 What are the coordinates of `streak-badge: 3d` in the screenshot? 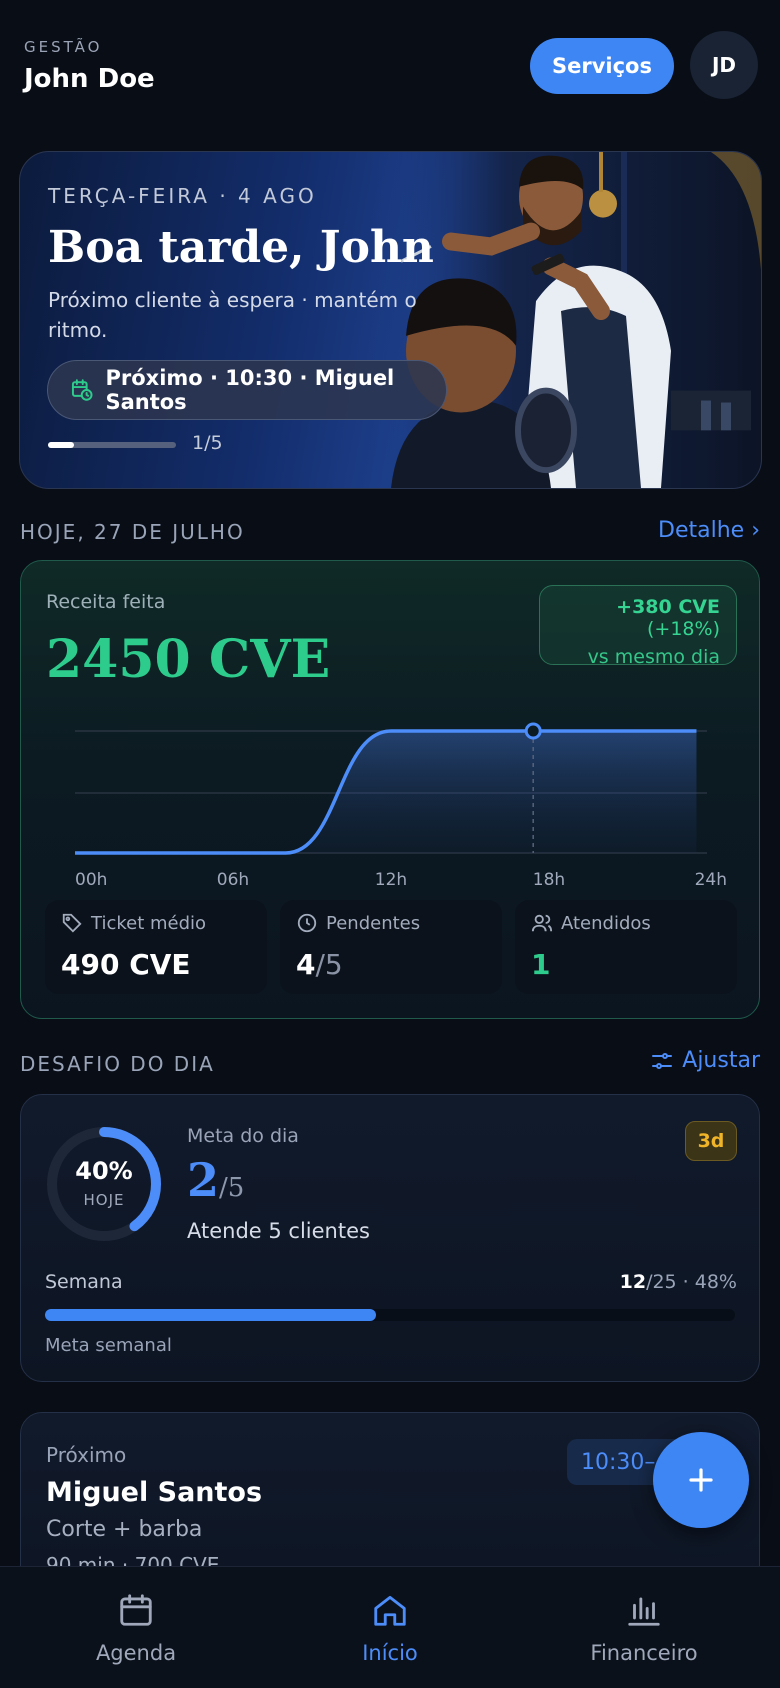 It's located at (711, 1141).